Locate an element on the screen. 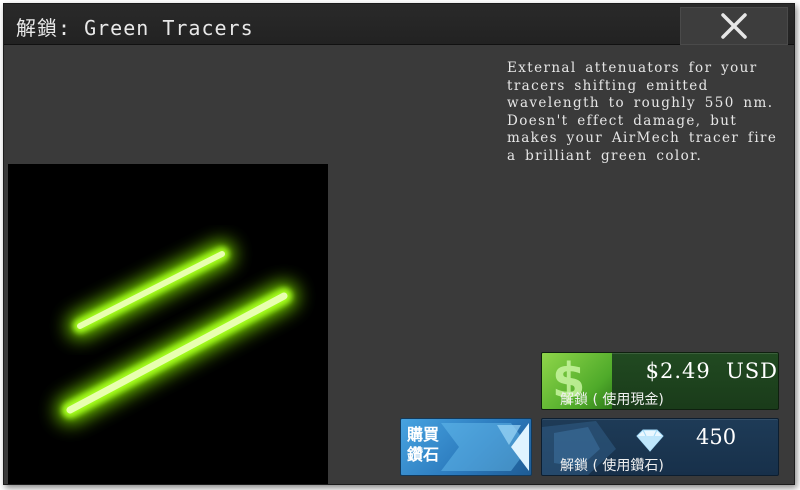 The height and width of the screenshot is (490, 800). buy-diamonds-button: 購買 鑽石 is located at coordinates (466, 447).